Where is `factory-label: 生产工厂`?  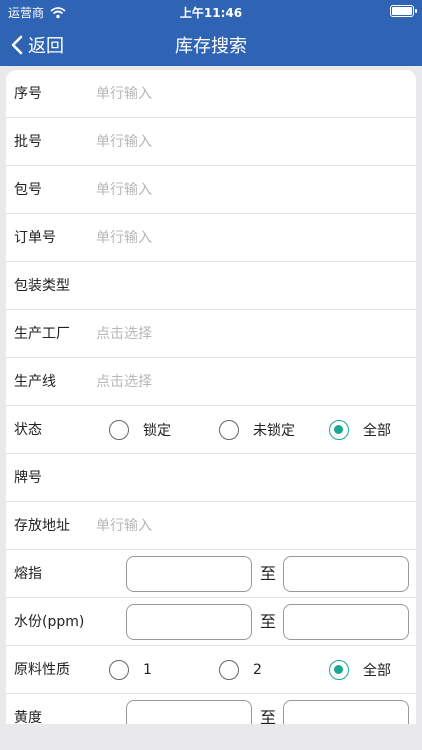
factory-label: 生产工厂 is located at coordinates (42, 334).